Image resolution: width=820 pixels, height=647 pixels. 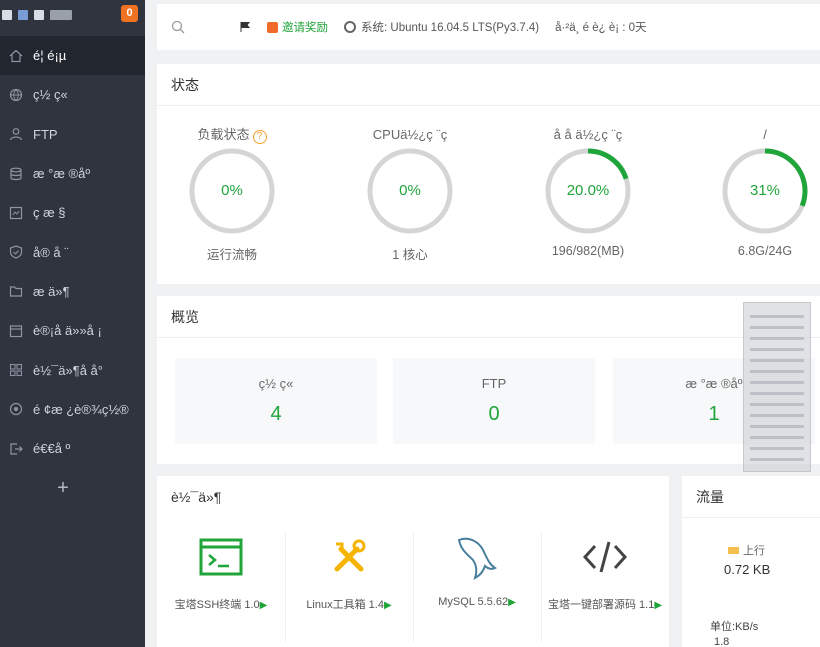 What do you see at coordinates (276, 401) in the screenshot?
I see `overview-card-website: ç½ ç« 4` at bounding box center [276, 401].